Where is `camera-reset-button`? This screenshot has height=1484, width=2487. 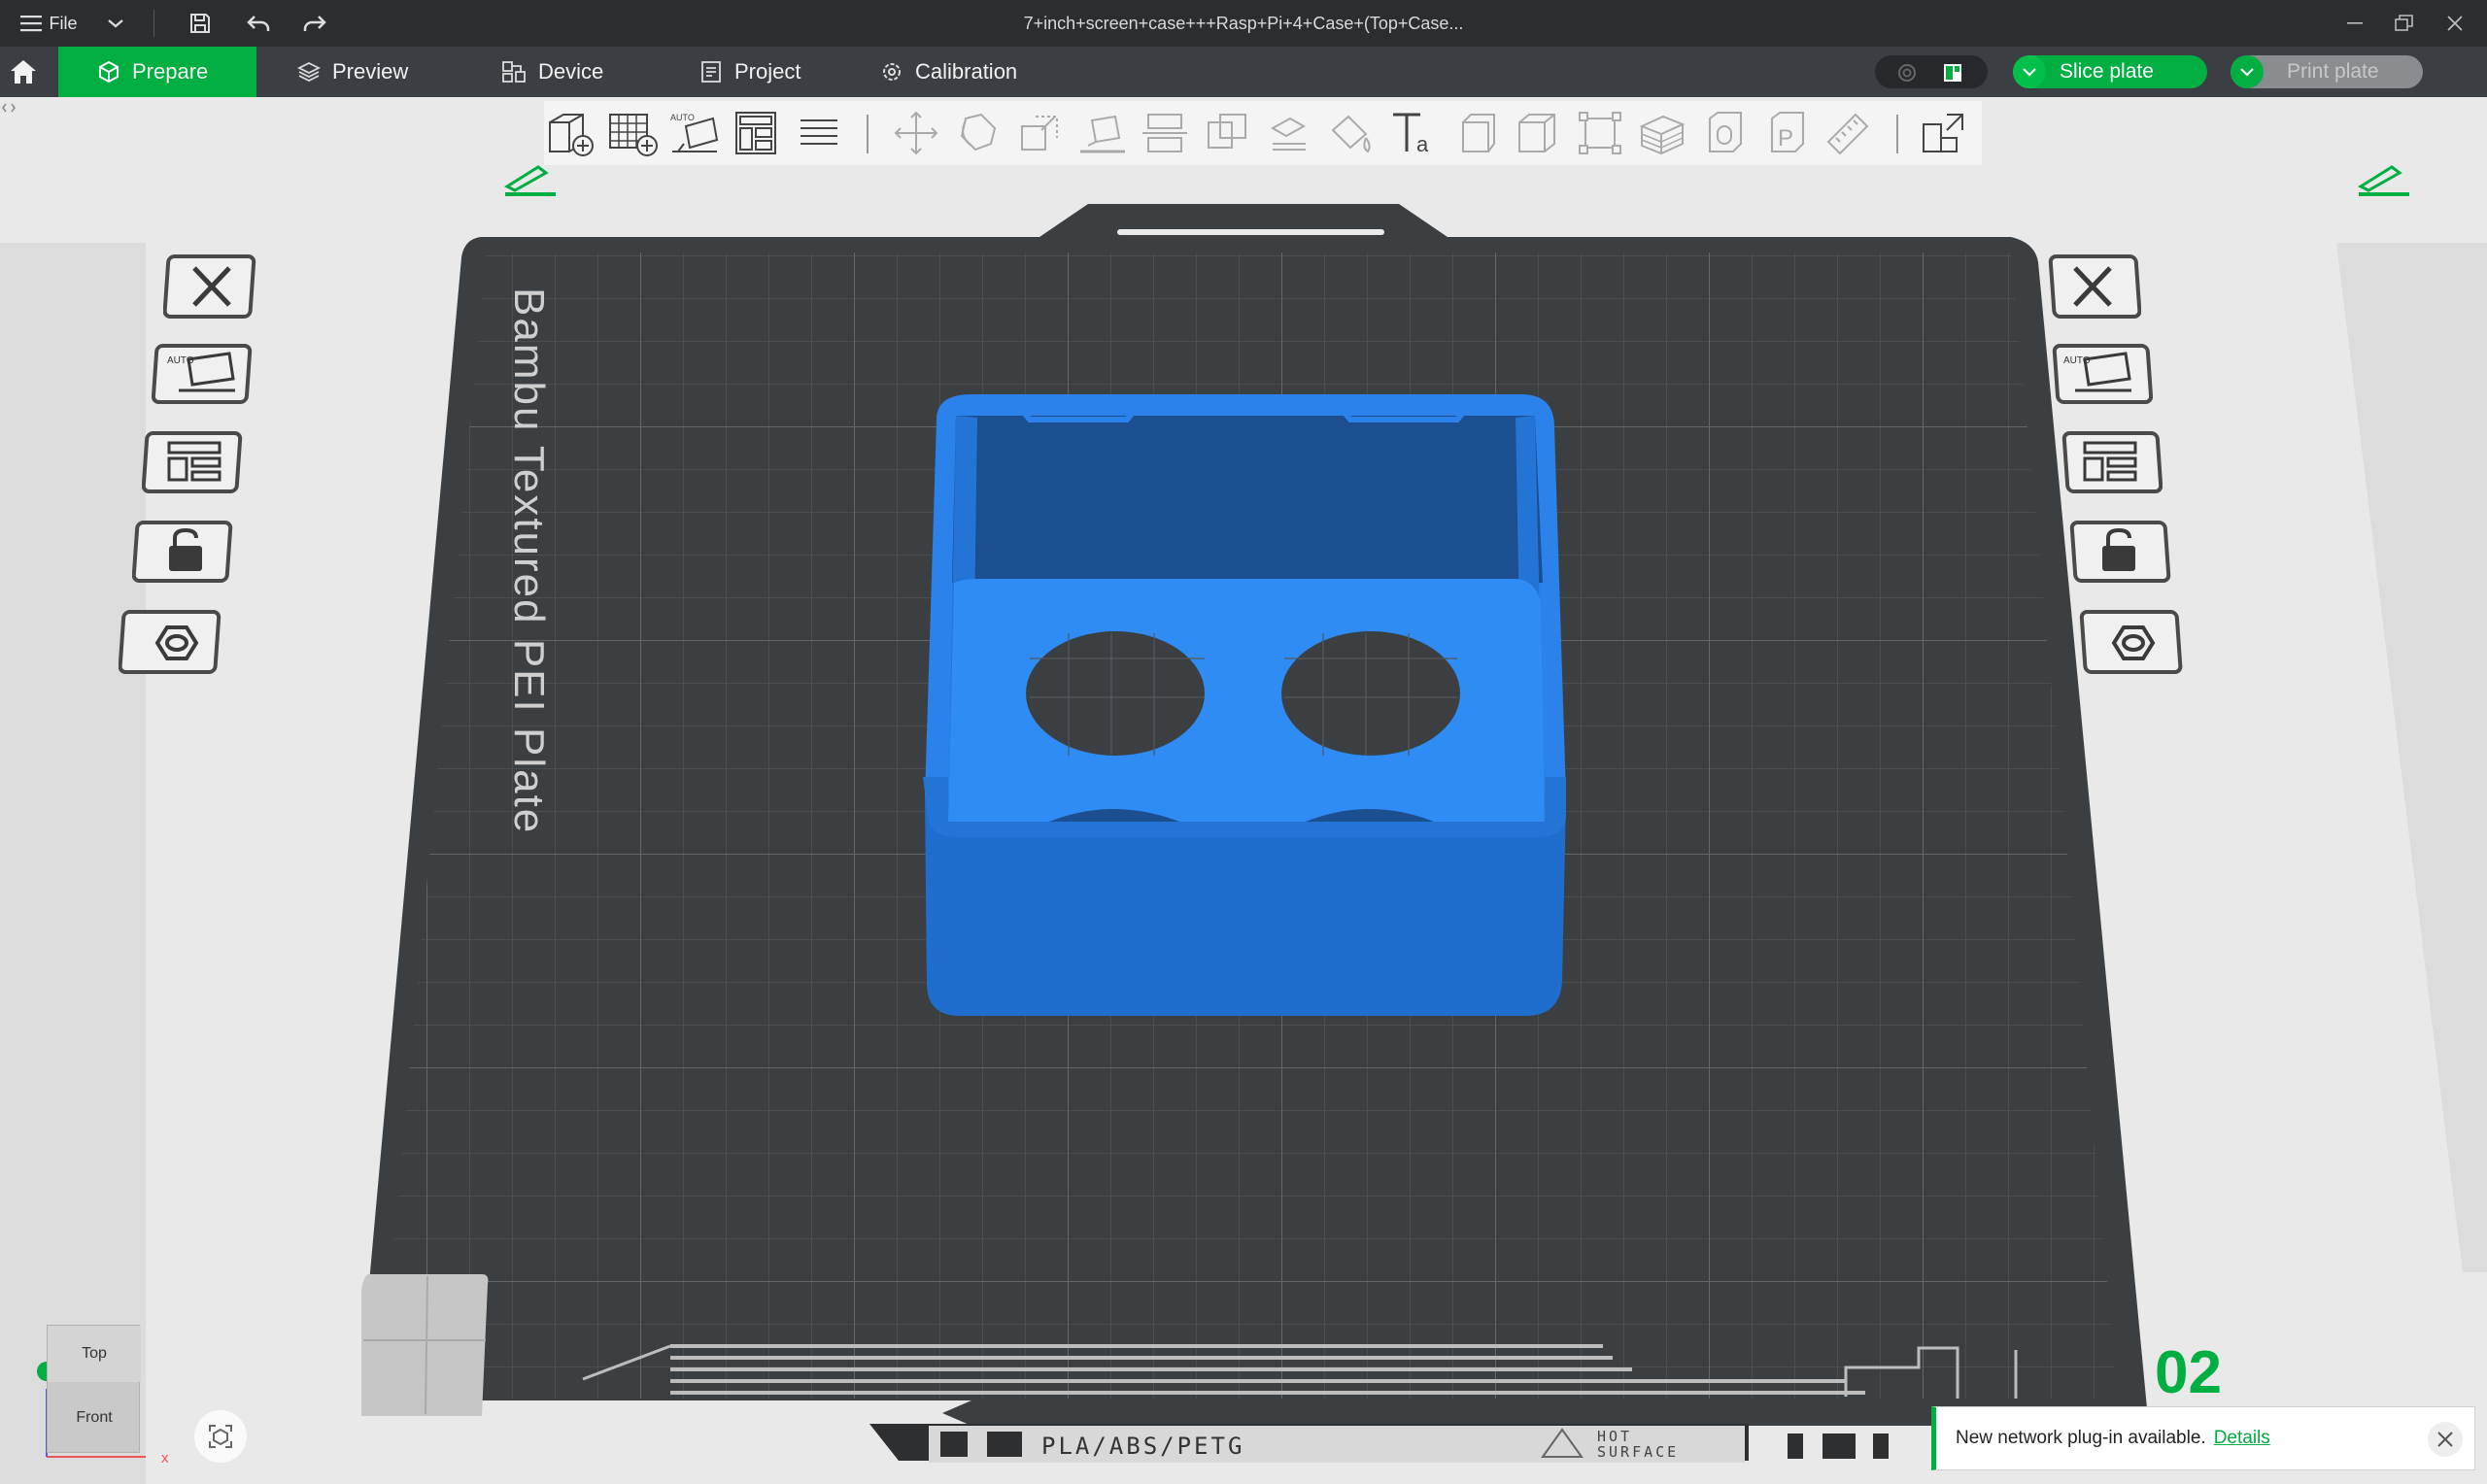
camera-reset-button is located at coordinates (220, 1436).